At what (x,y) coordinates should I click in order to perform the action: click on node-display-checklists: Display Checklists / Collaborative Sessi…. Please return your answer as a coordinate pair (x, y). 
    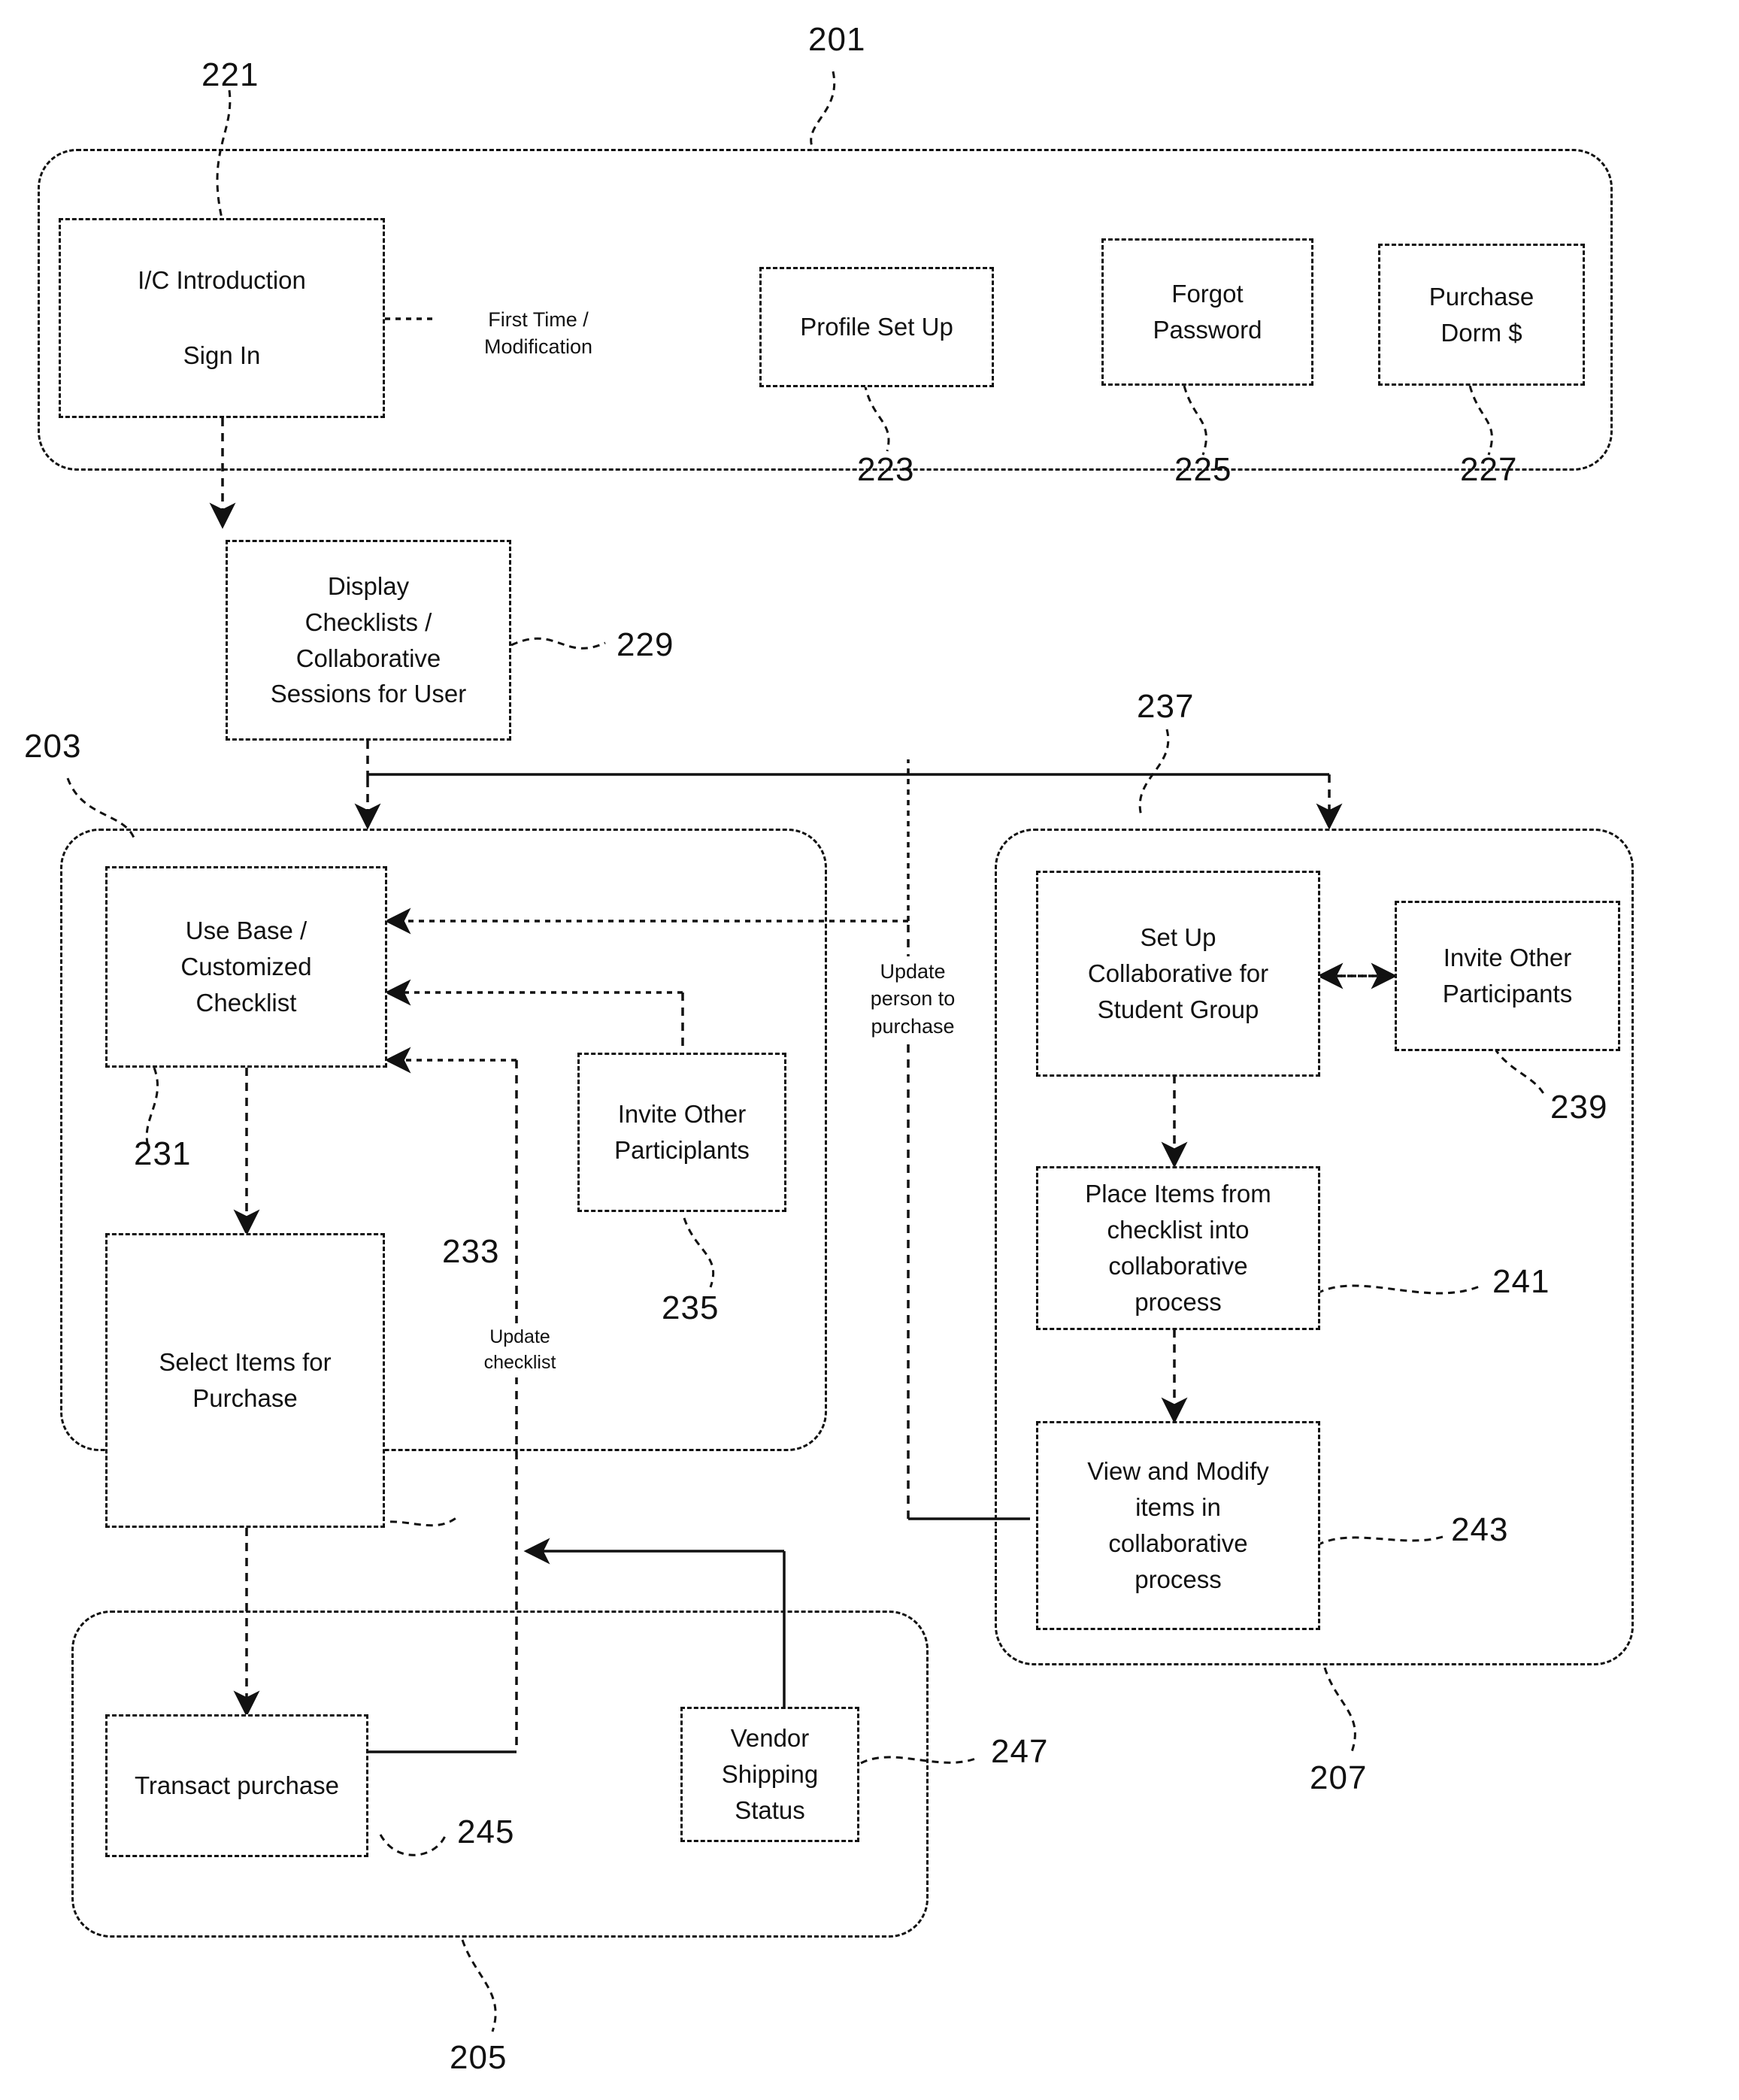
    Looking at the image, I should click on (368, 640).